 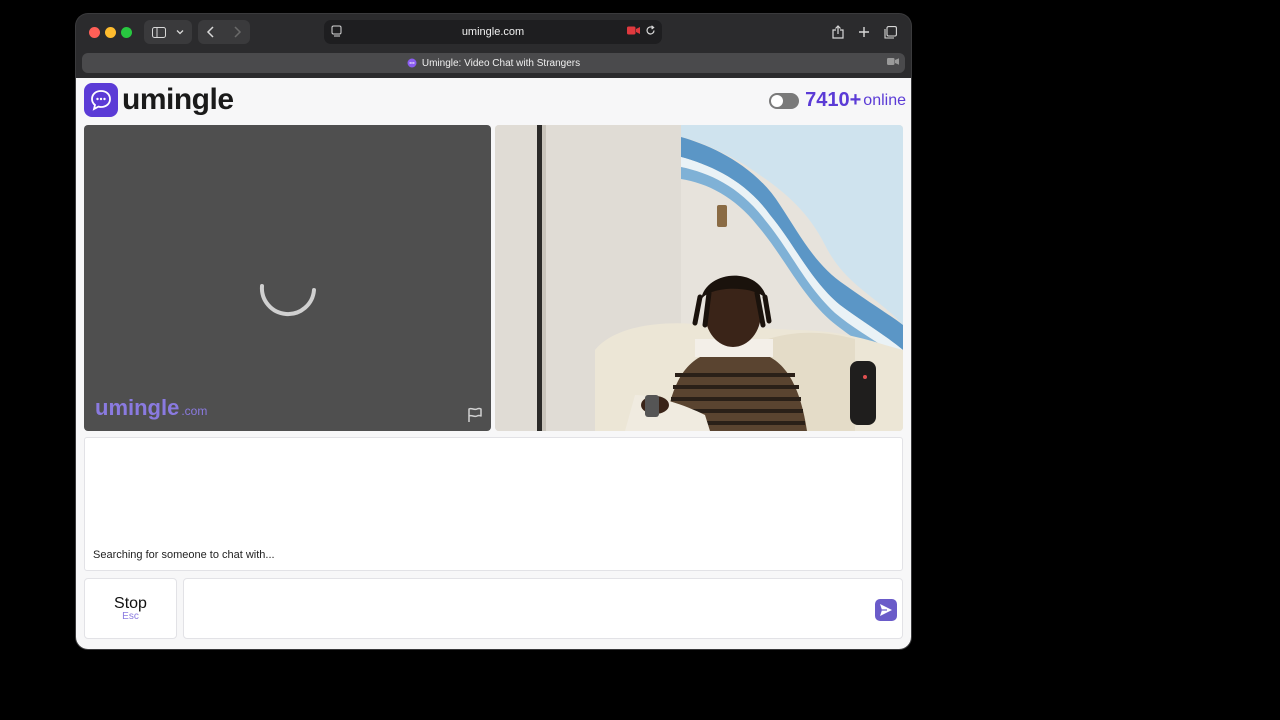 I want to click on send-icon, so click(x=886, y=610).